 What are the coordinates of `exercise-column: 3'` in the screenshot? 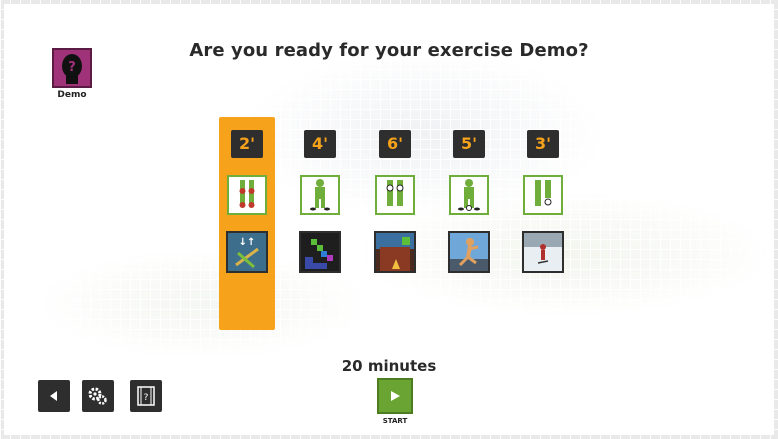 It's located at (543, 201).